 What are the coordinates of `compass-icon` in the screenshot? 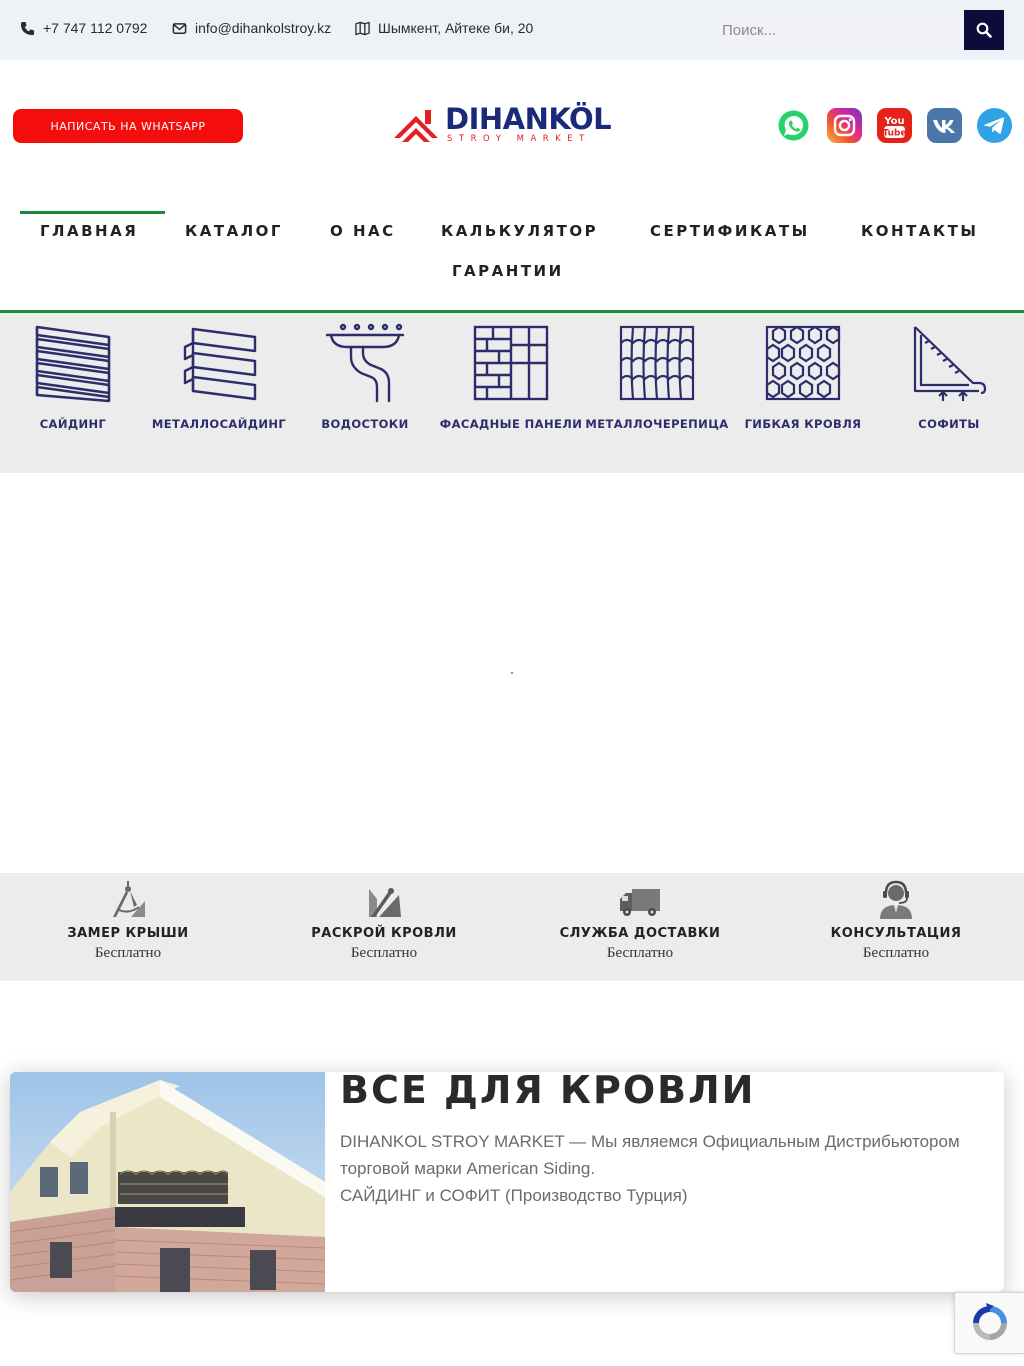 It's located at (129, 899).